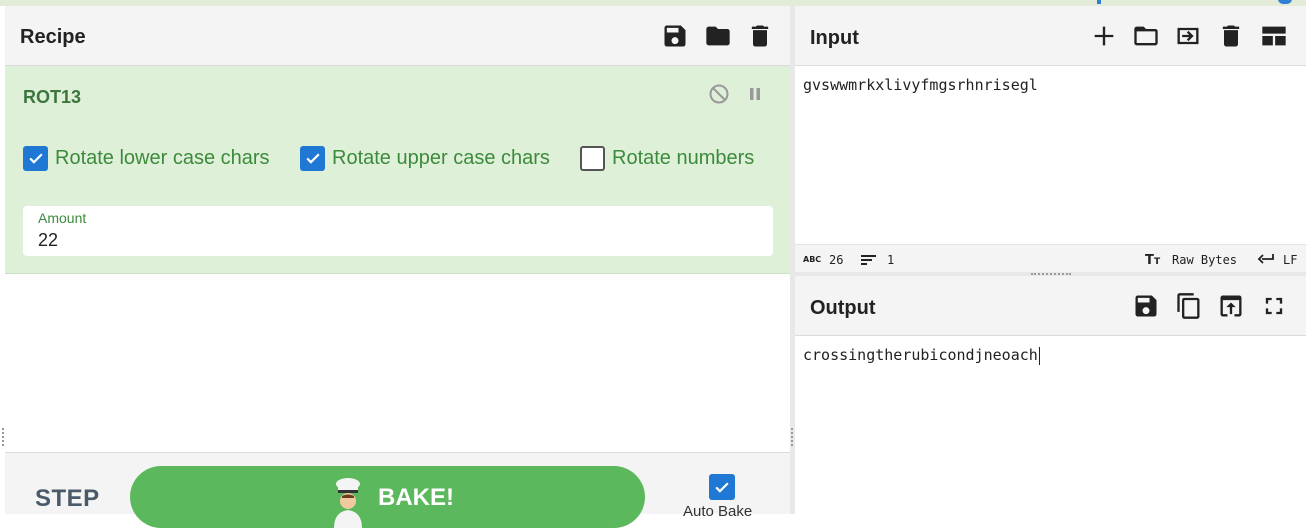 This screenshot has height=528, width=1306. I want to click on char-count: 26, so click(836, 260).